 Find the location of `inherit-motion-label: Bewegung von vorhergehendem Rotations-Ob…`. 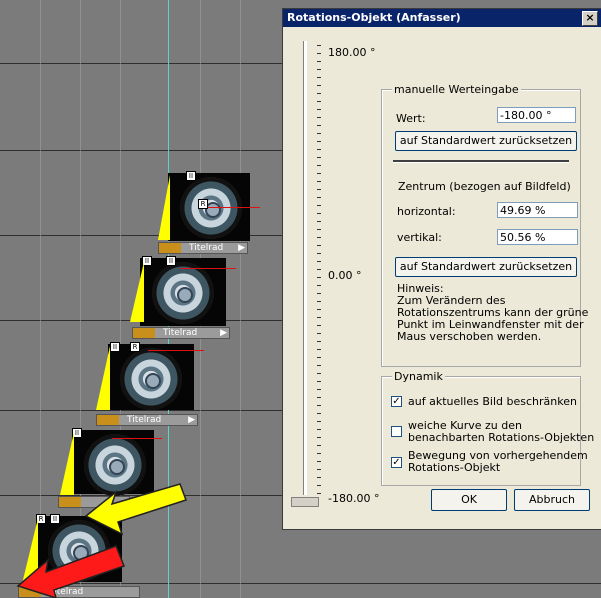

inherit-motion-label: Bewegung von vorhergehendem Rotations-Ob… is located at coordinates (498, 462).